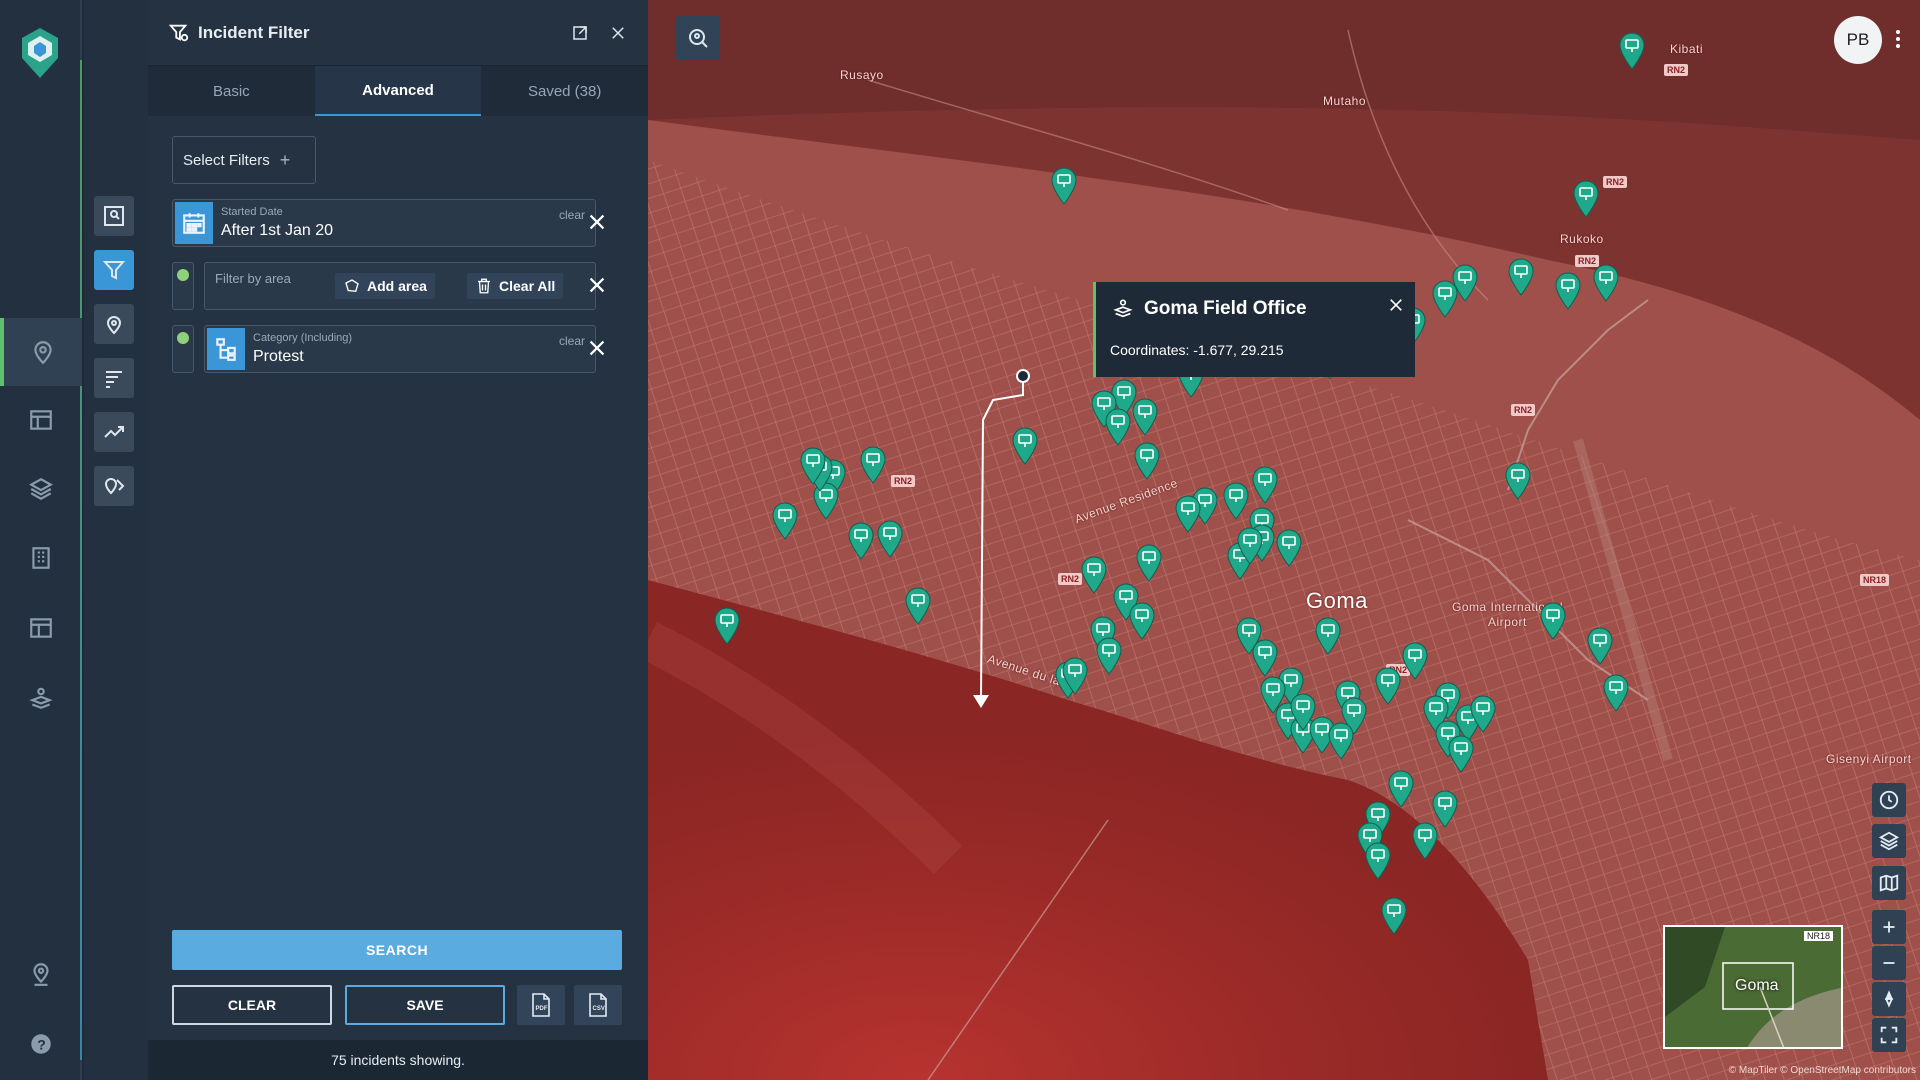 The height and width of the screenshot is (1080, 1920). Describe the element at coordinates (1889, 841) in the screenshot. I see `layers-button` at that location.